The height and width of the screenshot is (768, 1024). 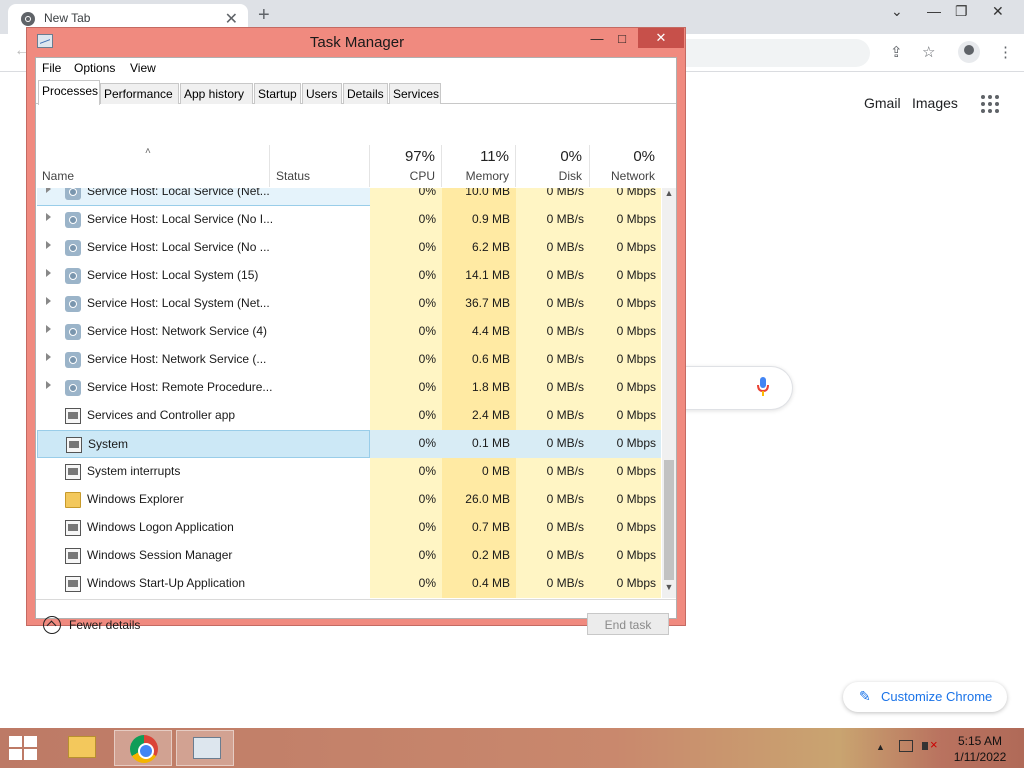 What do you see at coordinates (930, 745) in the screenshot?
I see `volume-muted-icon` at bounding box center [930, 745].